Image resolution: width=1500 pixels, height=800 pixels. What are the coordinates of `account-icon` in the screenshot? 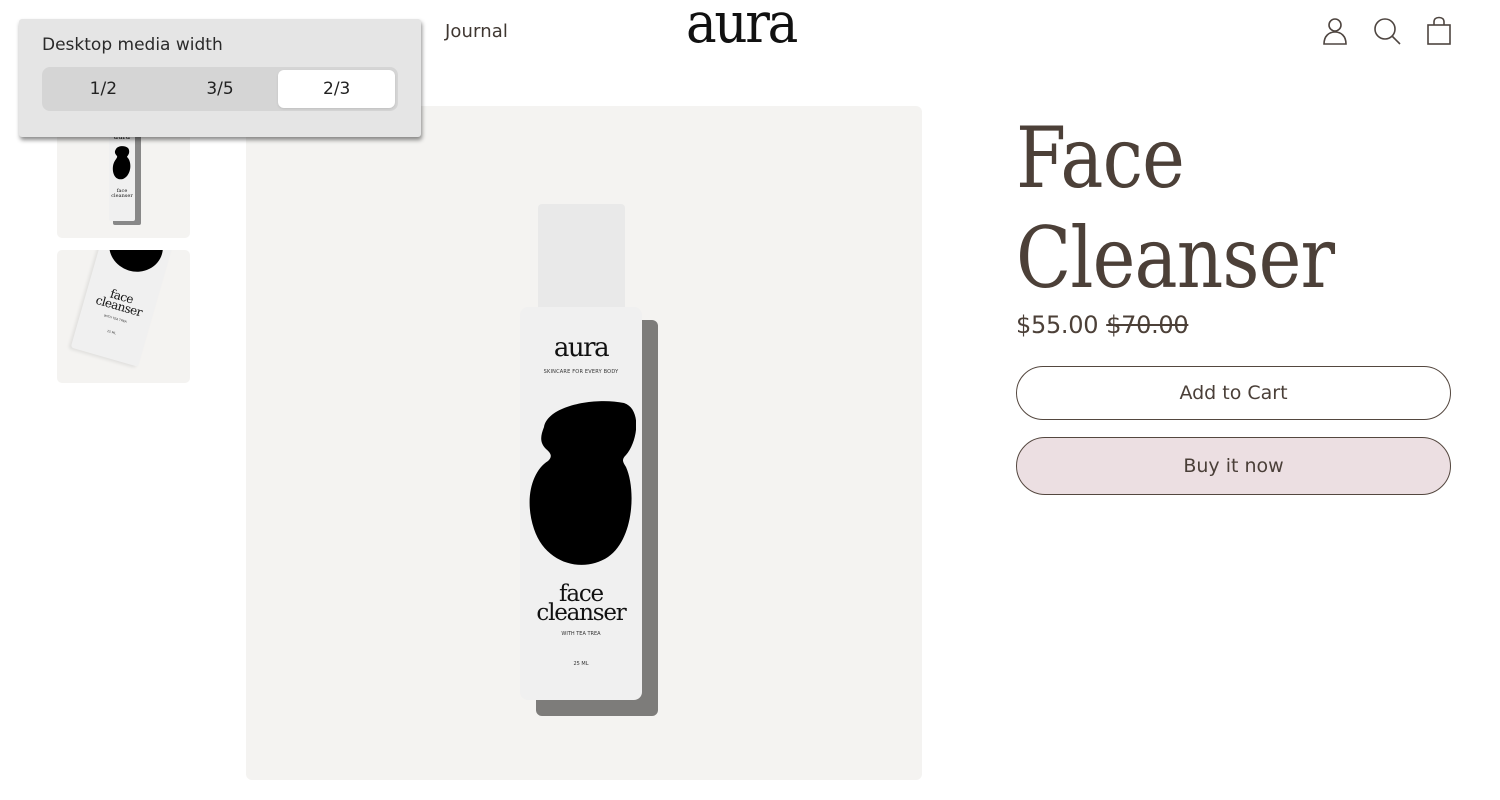 It's located at (1335, 31).